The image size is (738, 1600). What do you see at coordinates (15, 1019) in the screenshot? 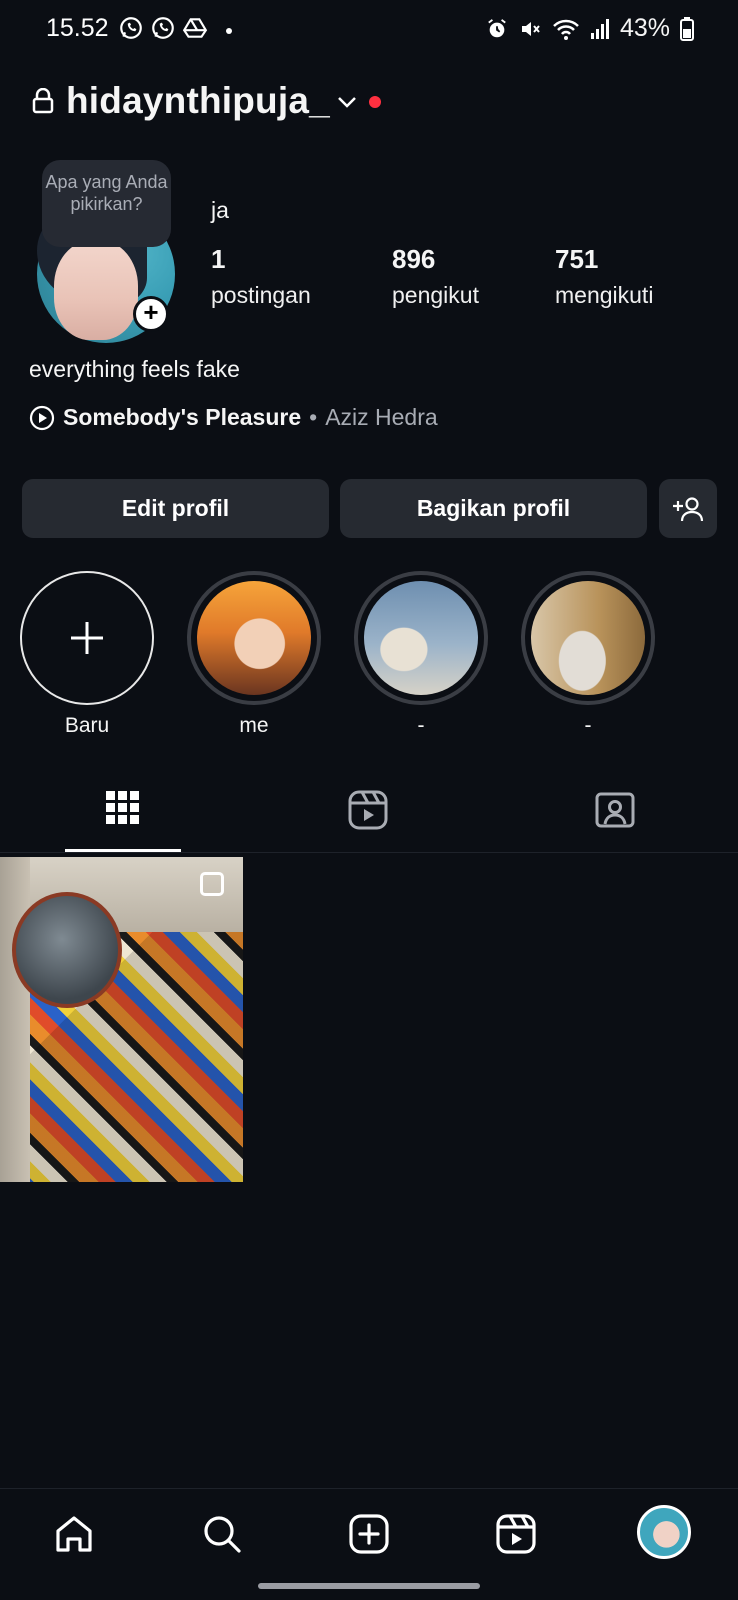
I see `post-wall` at bounding box center [15, 1019].